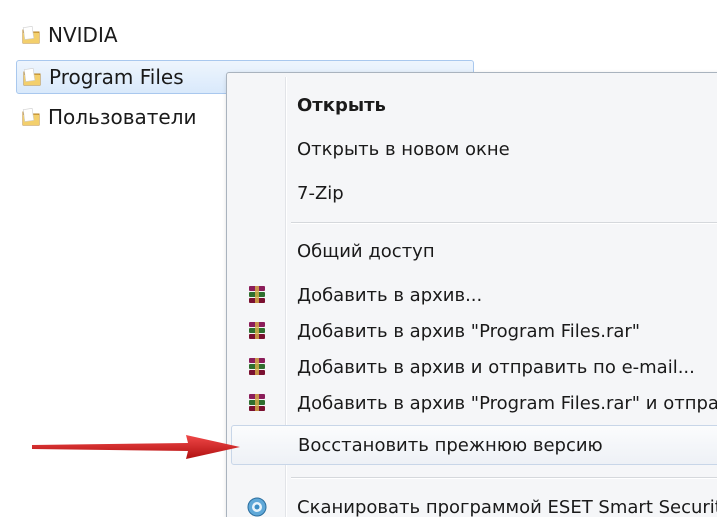 Image resolution: width=717 pixels, height=517 pixels. I want to click on menu-item-7zip: 7-Zip, so click(474, 193).